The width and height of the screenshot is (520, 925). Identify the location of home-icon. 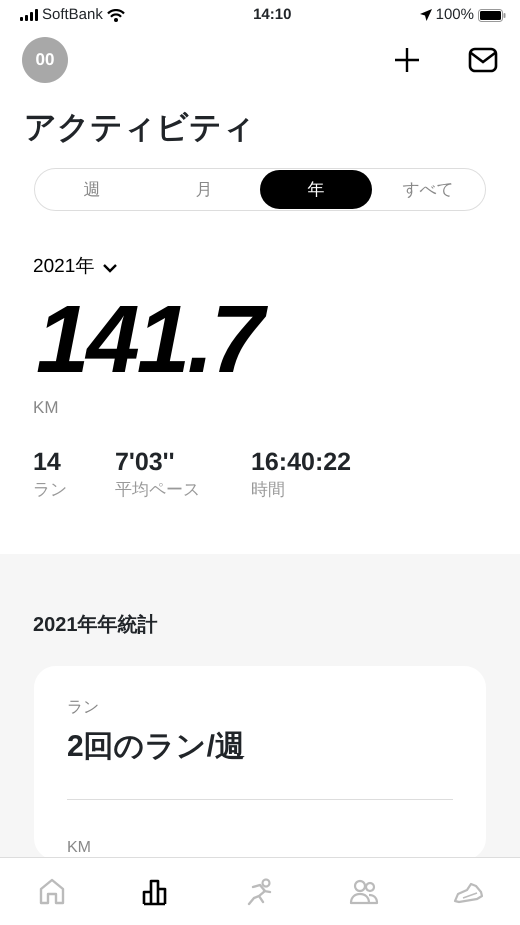
(52, 891).